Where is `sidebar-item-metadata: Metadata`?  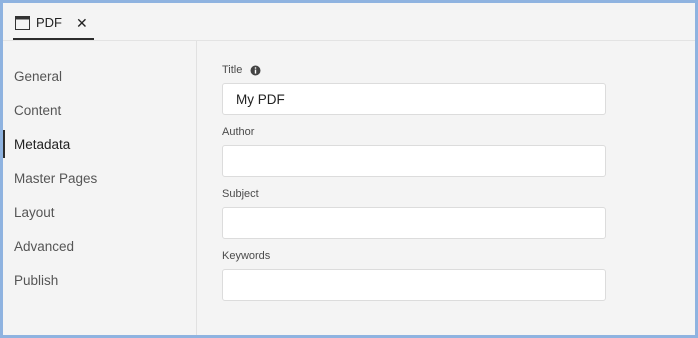 sidebar-item-metadata: Metadata is located at coordinates (99, 144).